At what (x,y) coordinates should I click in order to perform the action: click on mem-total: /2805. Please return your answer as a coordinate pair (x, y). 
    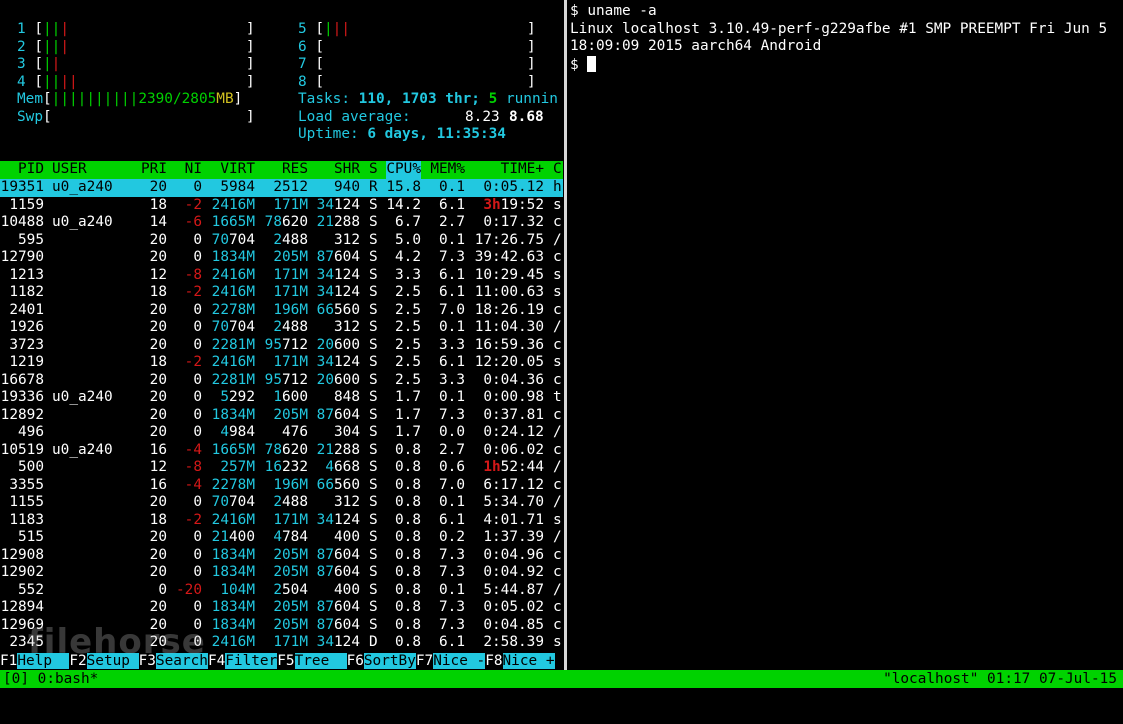
    Looking at the image, I should click on (194, 99).